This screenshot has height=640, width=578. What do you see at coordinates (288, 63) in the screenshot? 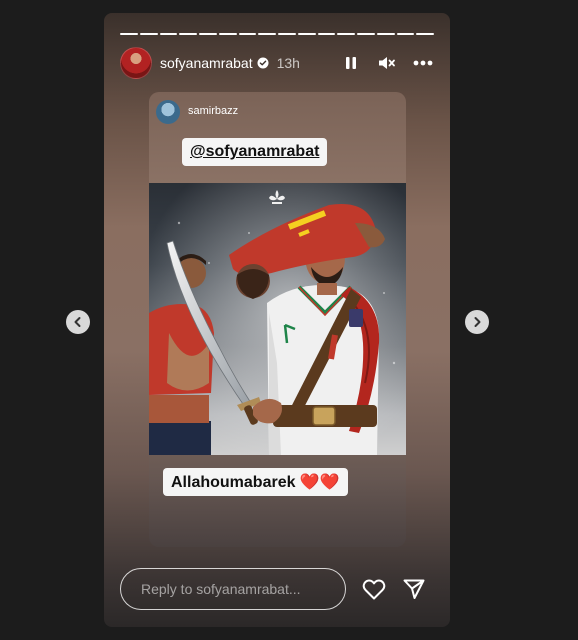
I see `post-time: 13h` at bounding box center [288, 63].